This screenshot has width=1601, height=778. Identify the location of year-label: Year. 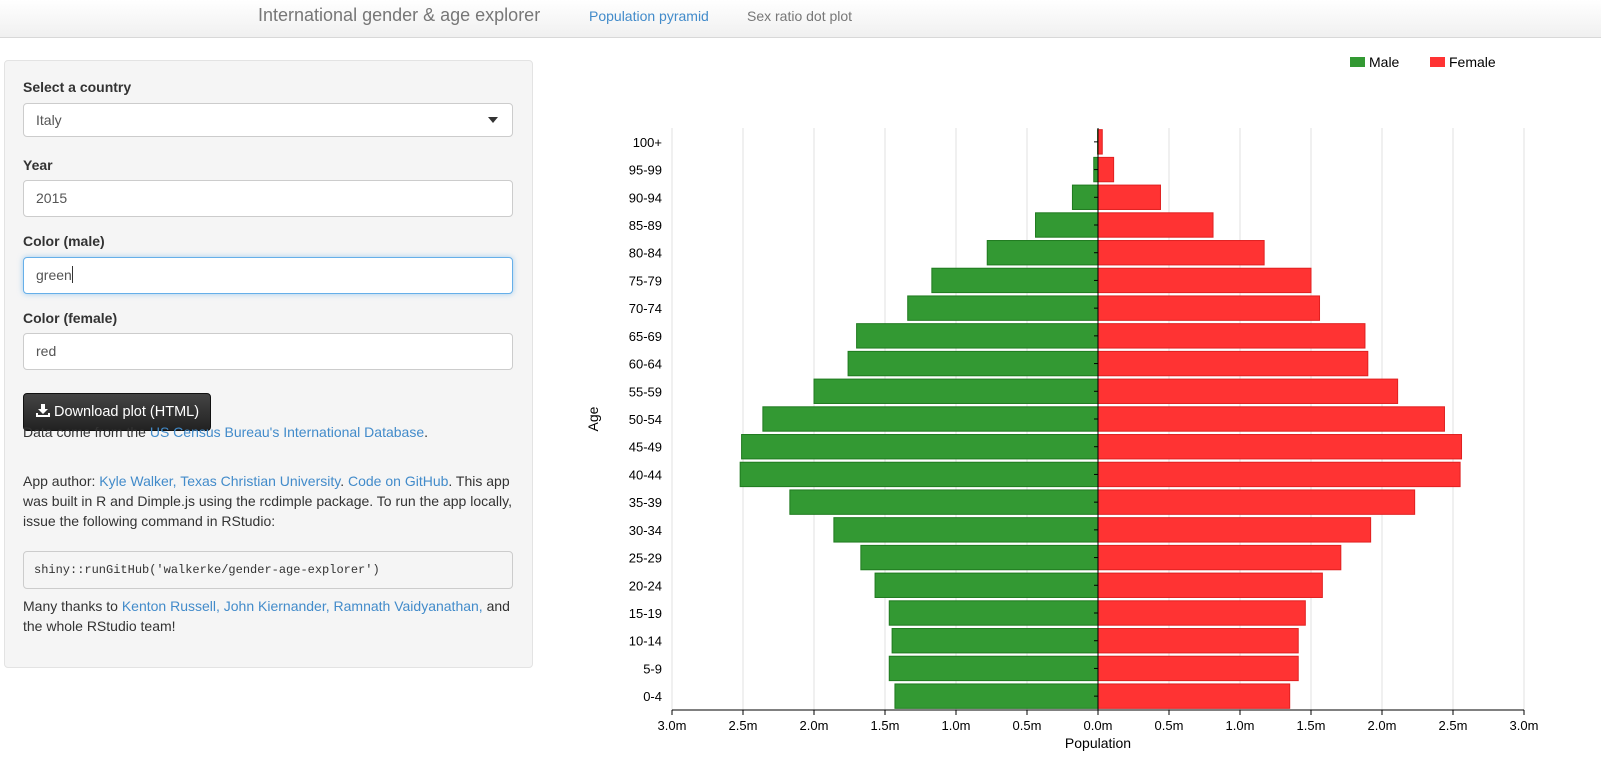
(38, 165).